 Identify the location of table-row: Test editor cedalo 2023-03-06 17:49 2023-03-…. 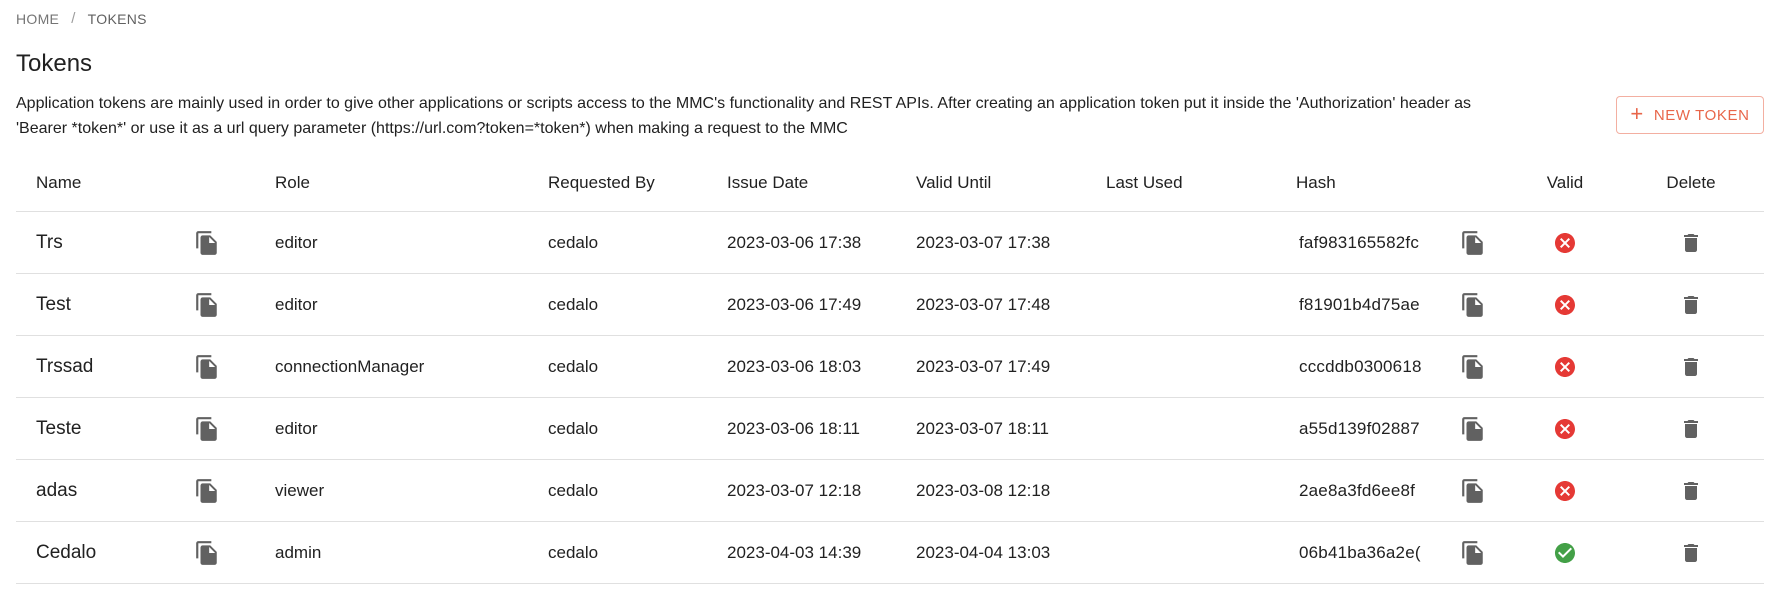
(890, 305).